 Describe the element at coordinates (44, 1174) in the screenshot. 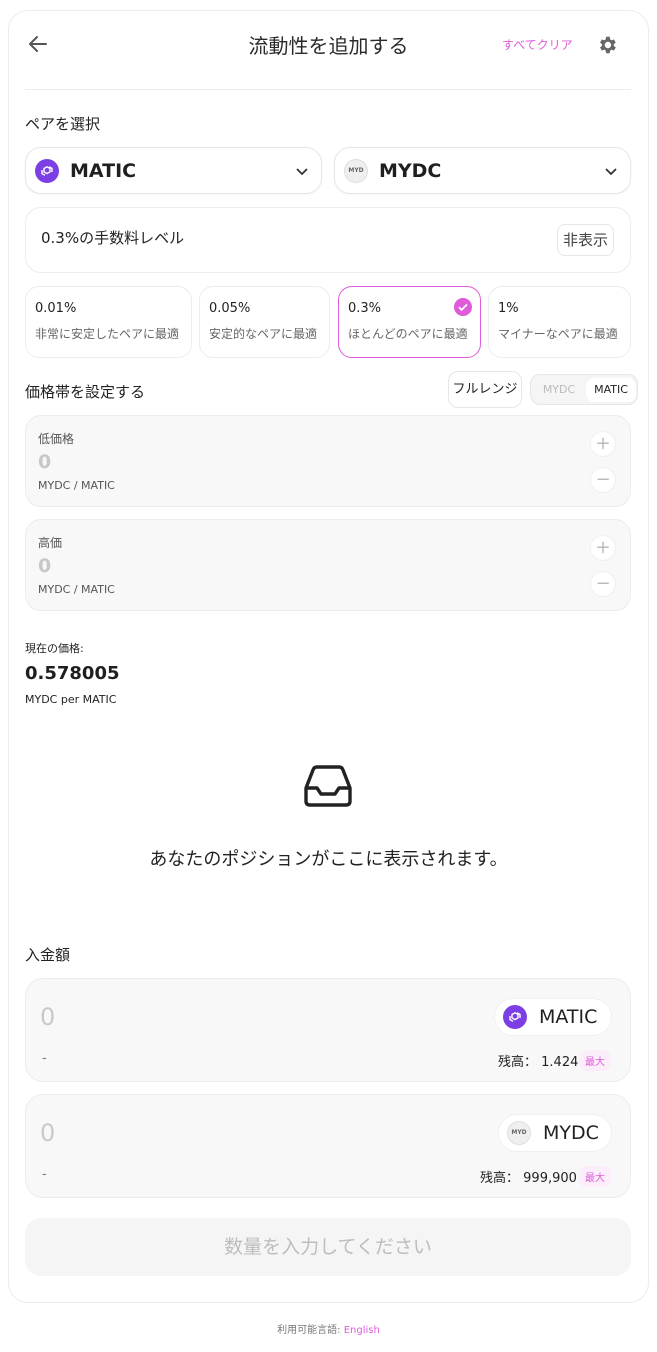

I see `deposit-b-usd: -` at that location.